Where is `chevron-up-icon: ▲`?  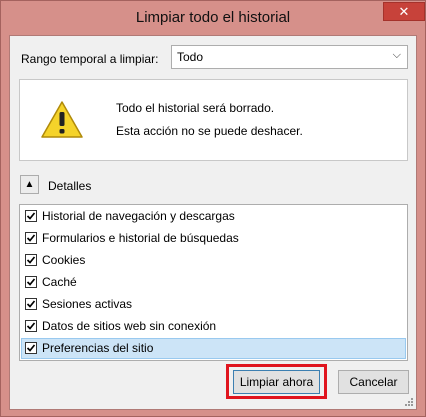 chevron-up-icon: ▲ is located at coordinates (29, 184).